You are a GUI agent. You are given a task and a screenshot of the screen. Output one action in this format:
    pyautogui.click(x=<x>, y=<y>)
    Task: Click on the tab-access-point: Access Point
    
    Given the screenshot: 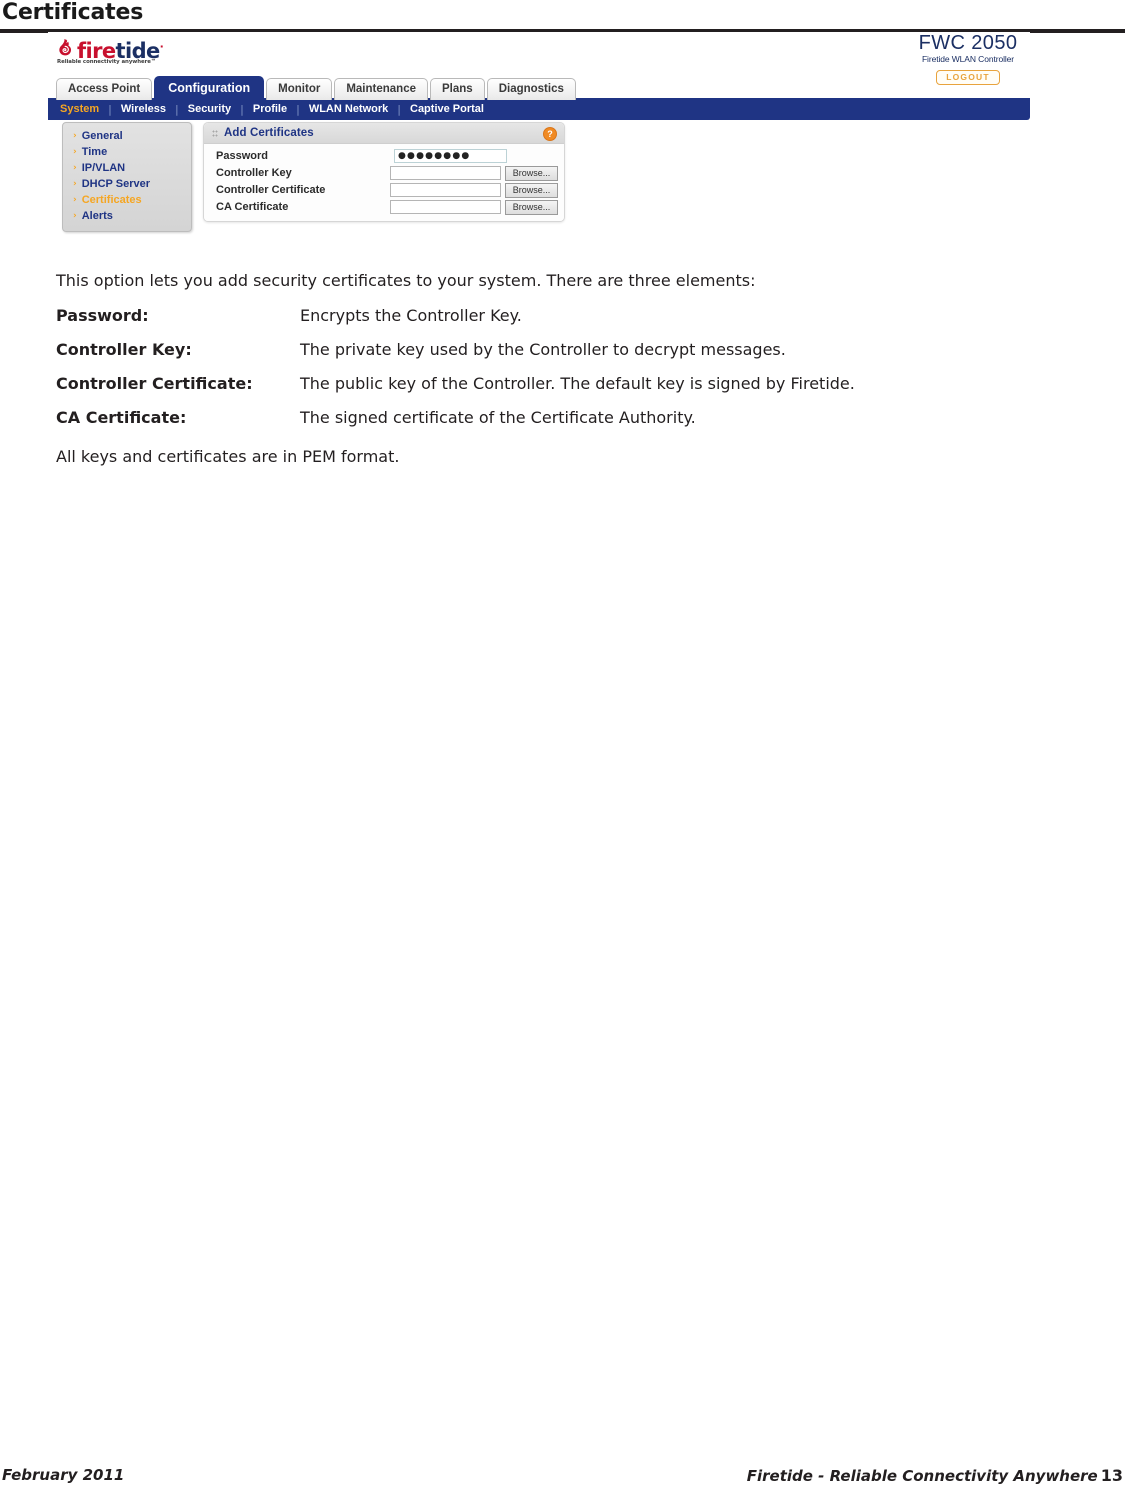 What is the action you would take?
    pyautogui.click(x=104, y=89)
    